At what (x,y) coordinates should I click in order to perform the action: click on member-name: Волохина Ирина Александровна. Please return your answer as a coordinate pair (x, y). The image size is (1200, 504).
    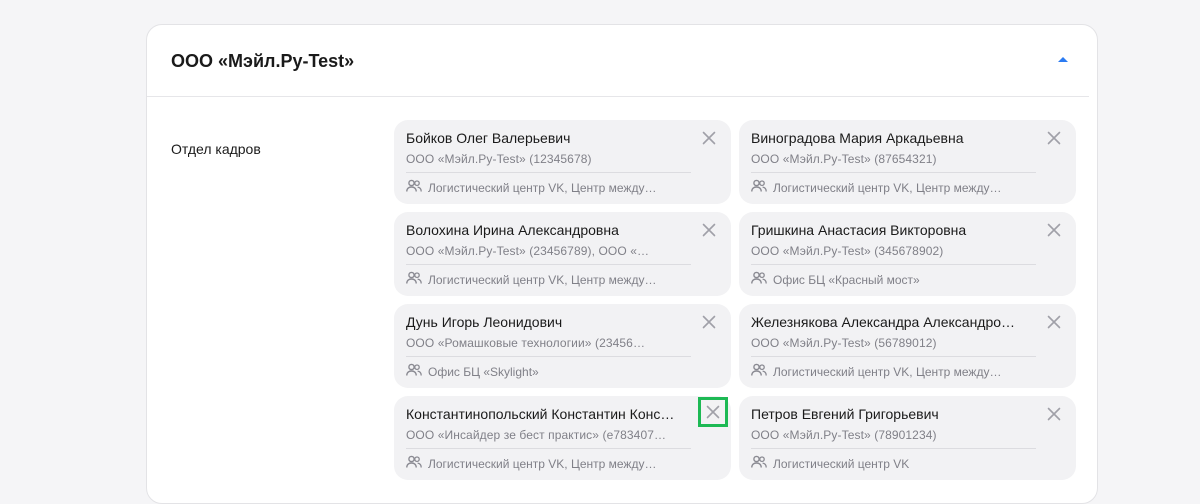
    Looking at the image, I should click on (512, 230).